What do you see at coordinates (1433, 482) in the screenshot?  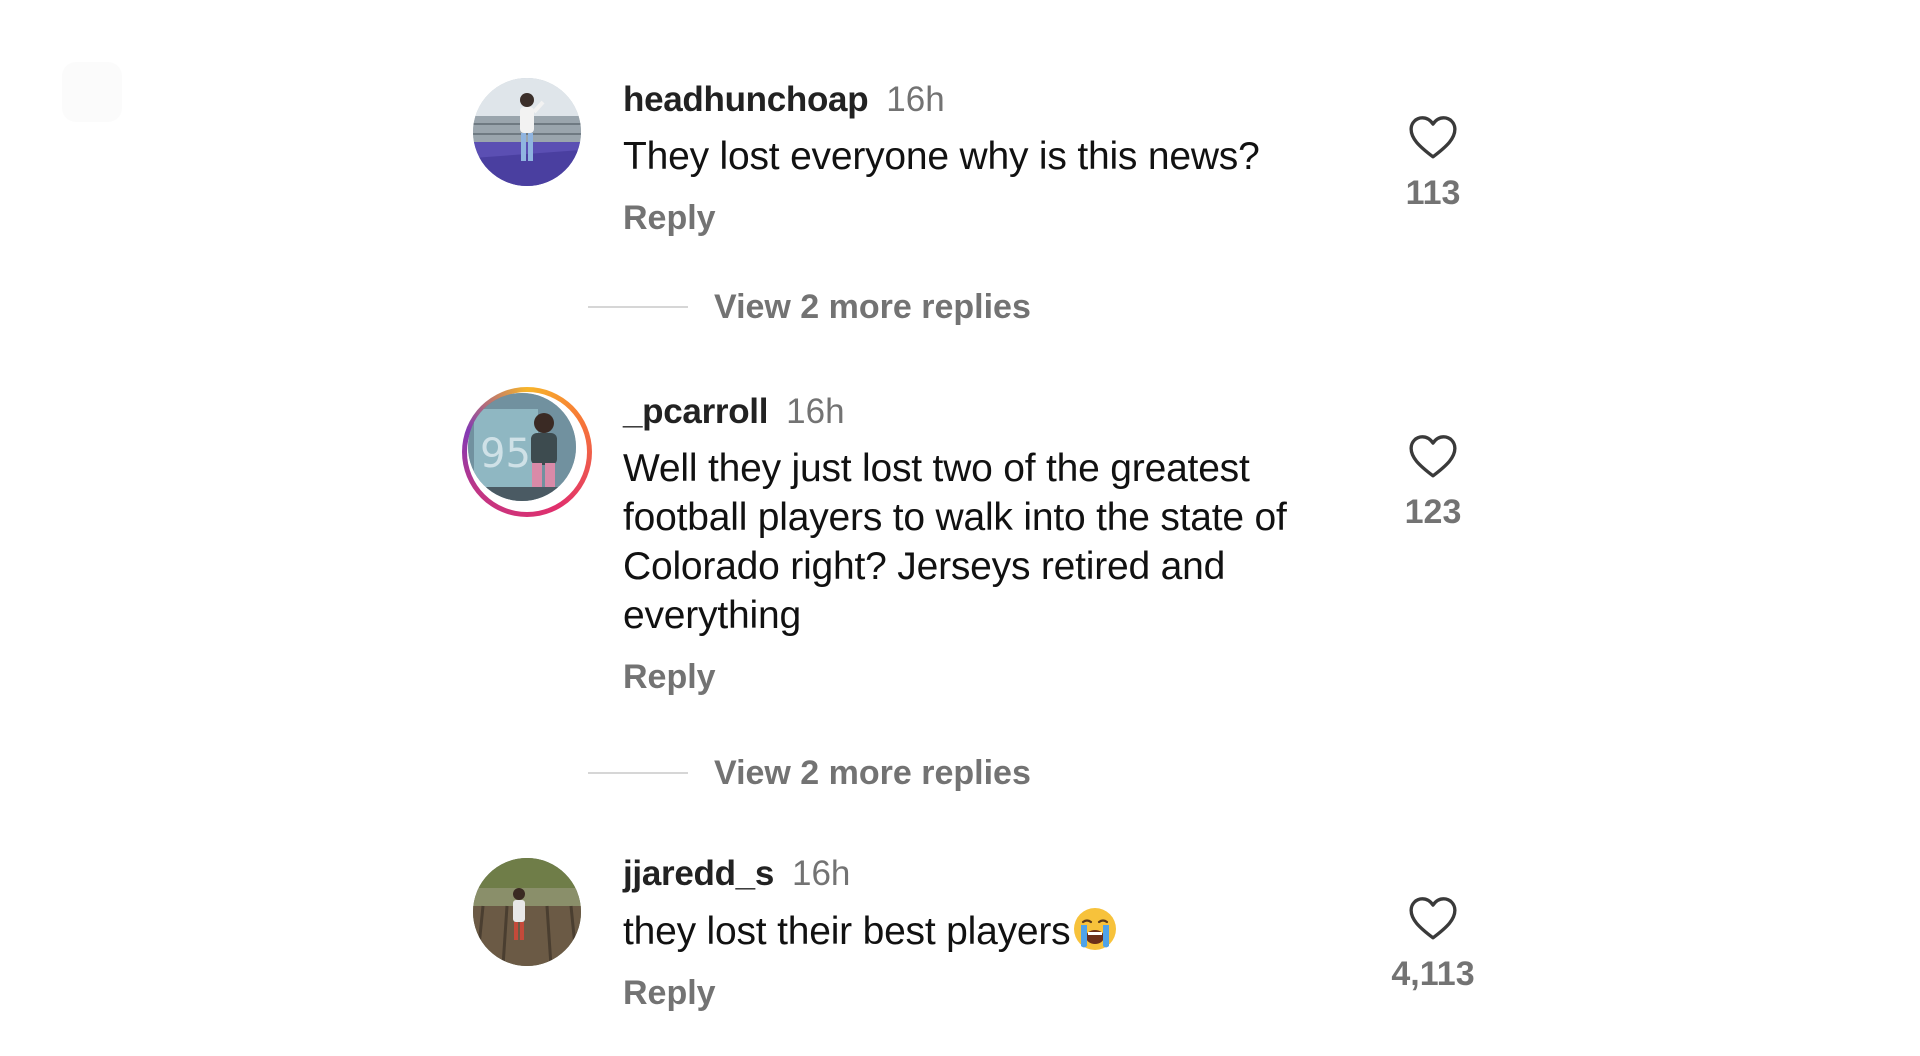 I see `like-section: 123` at bounding box center [1433, 482].